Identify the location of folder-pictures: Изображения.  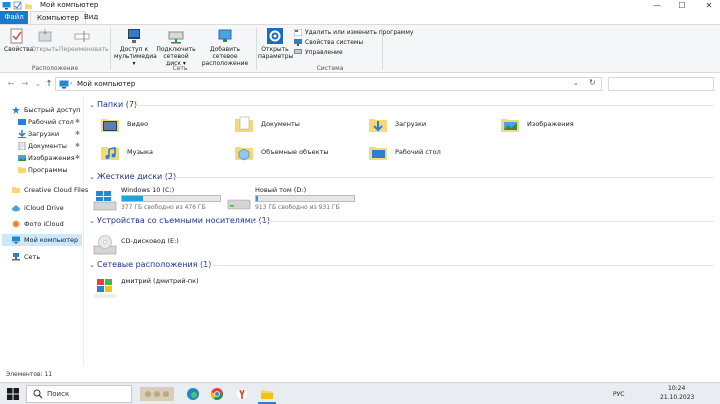
(552, 125).